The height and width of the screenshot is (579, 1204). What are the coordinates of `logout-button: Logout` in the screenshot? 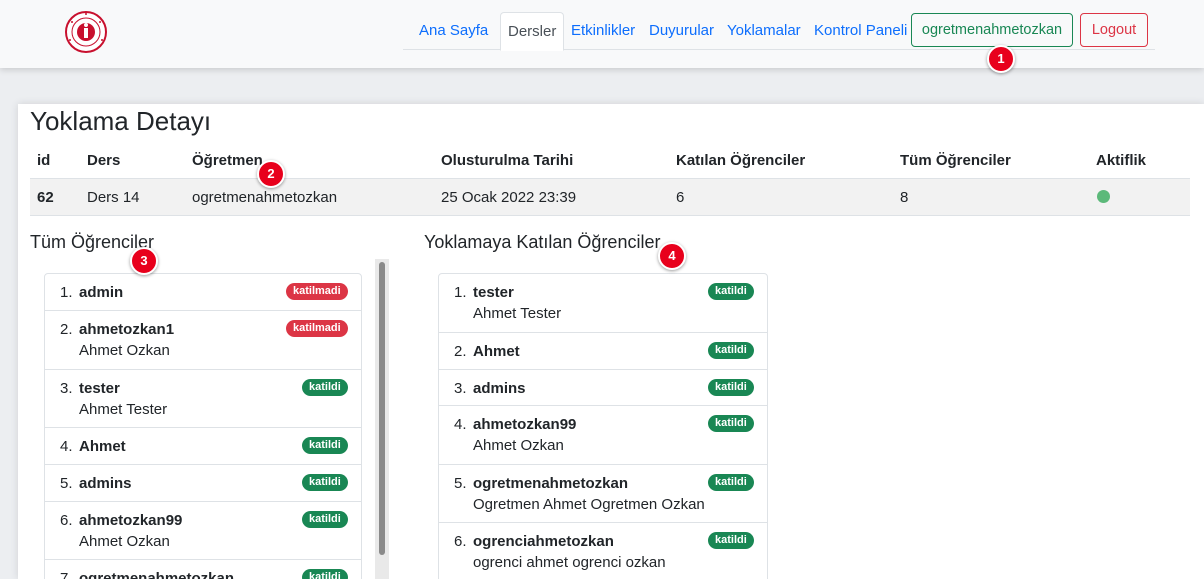 It's located at (1114, 30).